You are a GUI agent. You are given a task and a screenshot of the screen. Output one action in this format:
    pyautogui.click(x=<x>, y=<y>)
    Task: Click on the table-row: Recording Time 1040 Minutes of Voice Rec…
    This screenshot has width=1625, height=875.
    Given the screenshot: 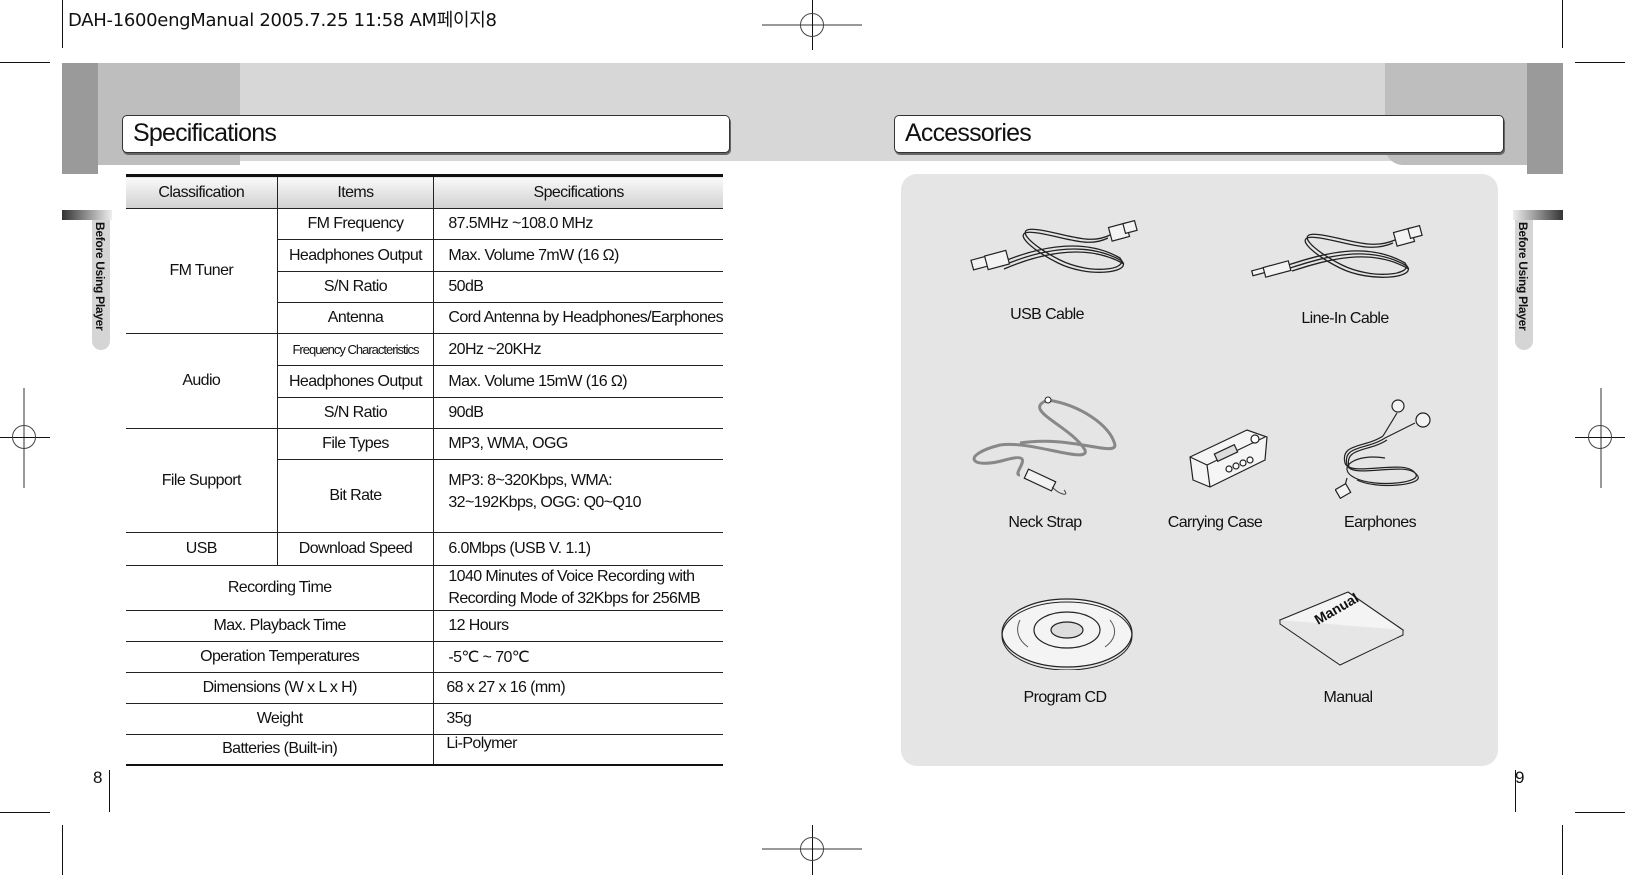 What is the action you would take?
    pyautogui.click(x=424, y=588)
    